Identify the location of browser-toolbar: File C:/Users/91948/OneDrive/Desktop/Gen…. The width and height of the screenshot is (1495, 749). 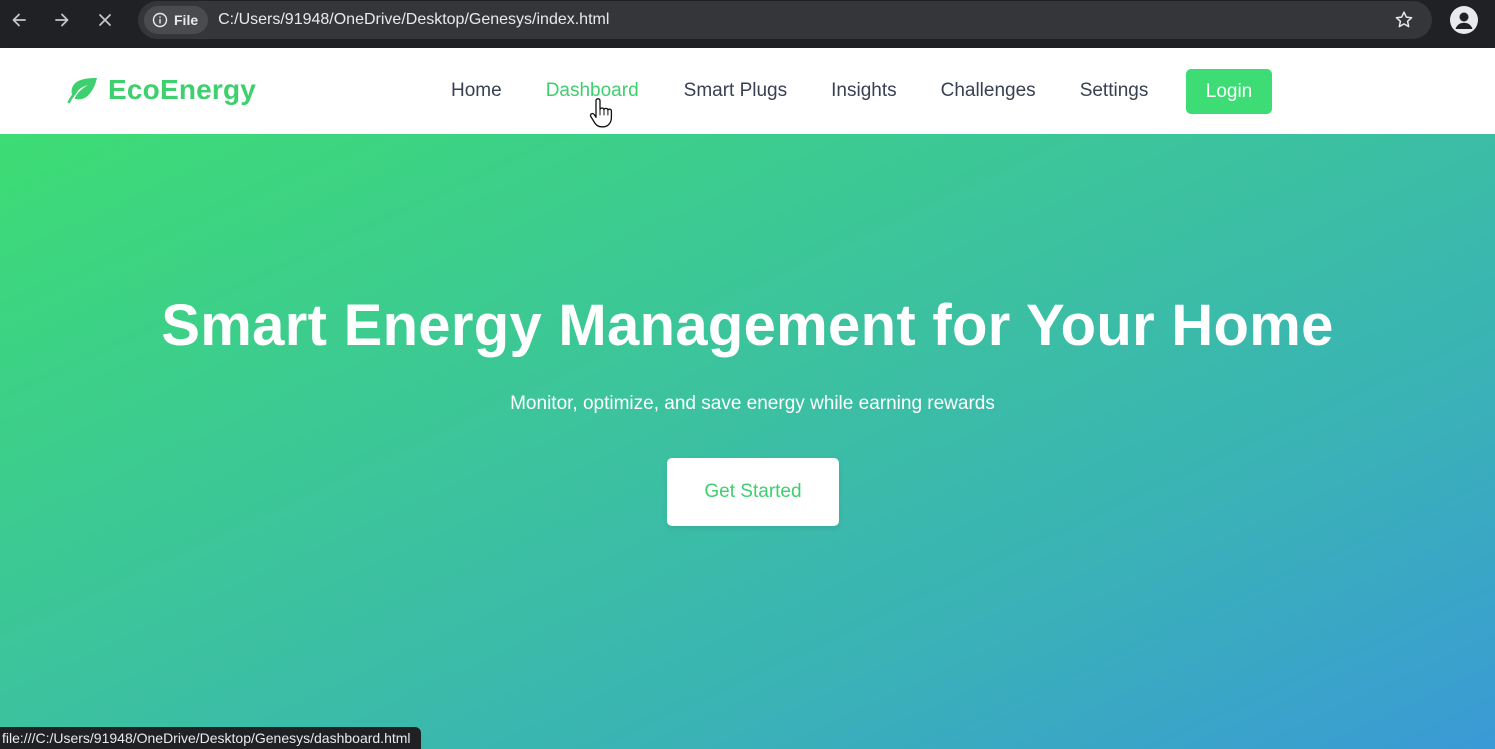
(747, 24).